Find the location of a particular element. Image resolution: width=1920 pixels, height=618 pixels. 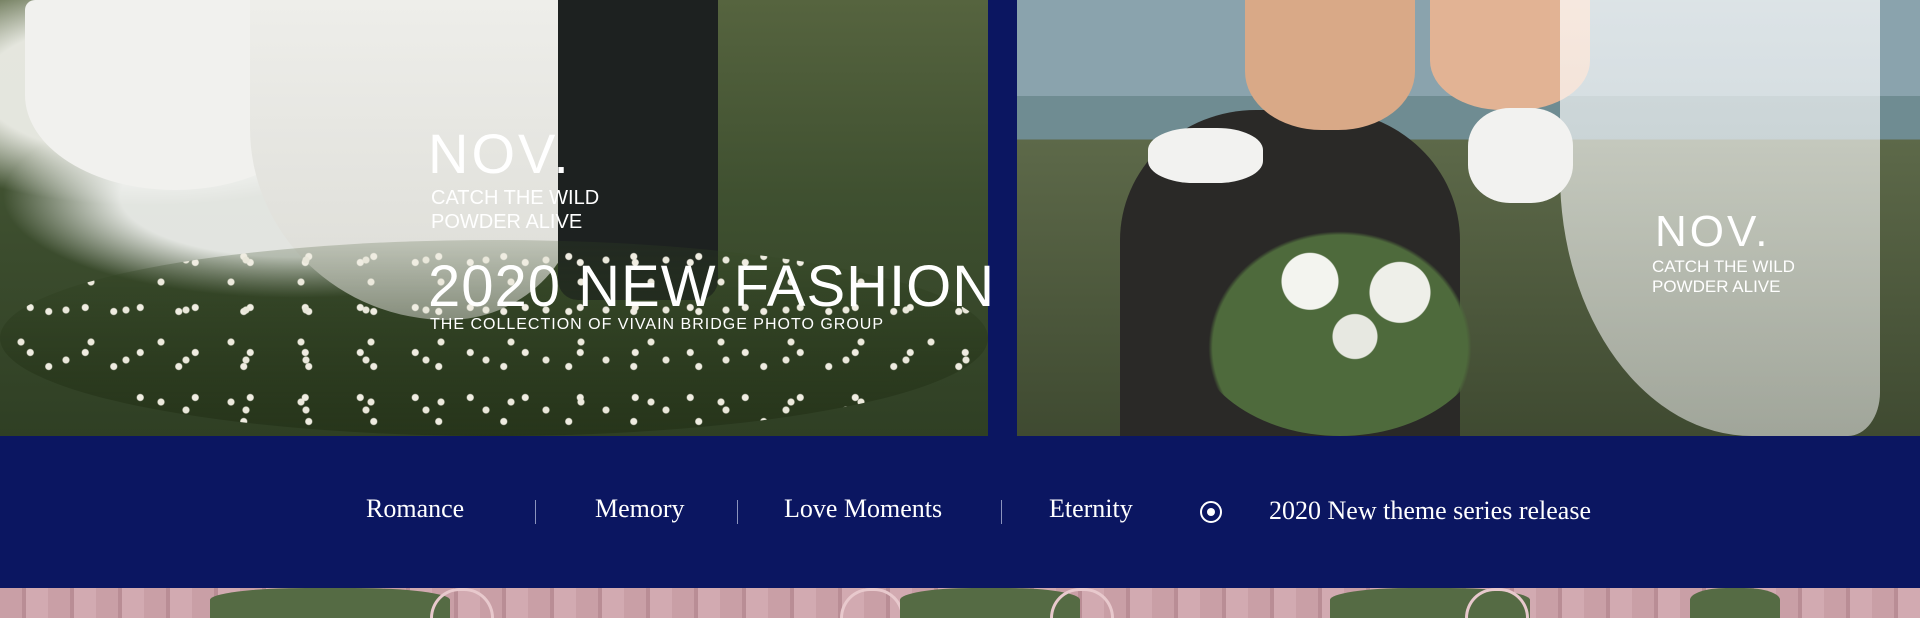

left-overlay-month: NOV. is located at coordinates (500, 153).